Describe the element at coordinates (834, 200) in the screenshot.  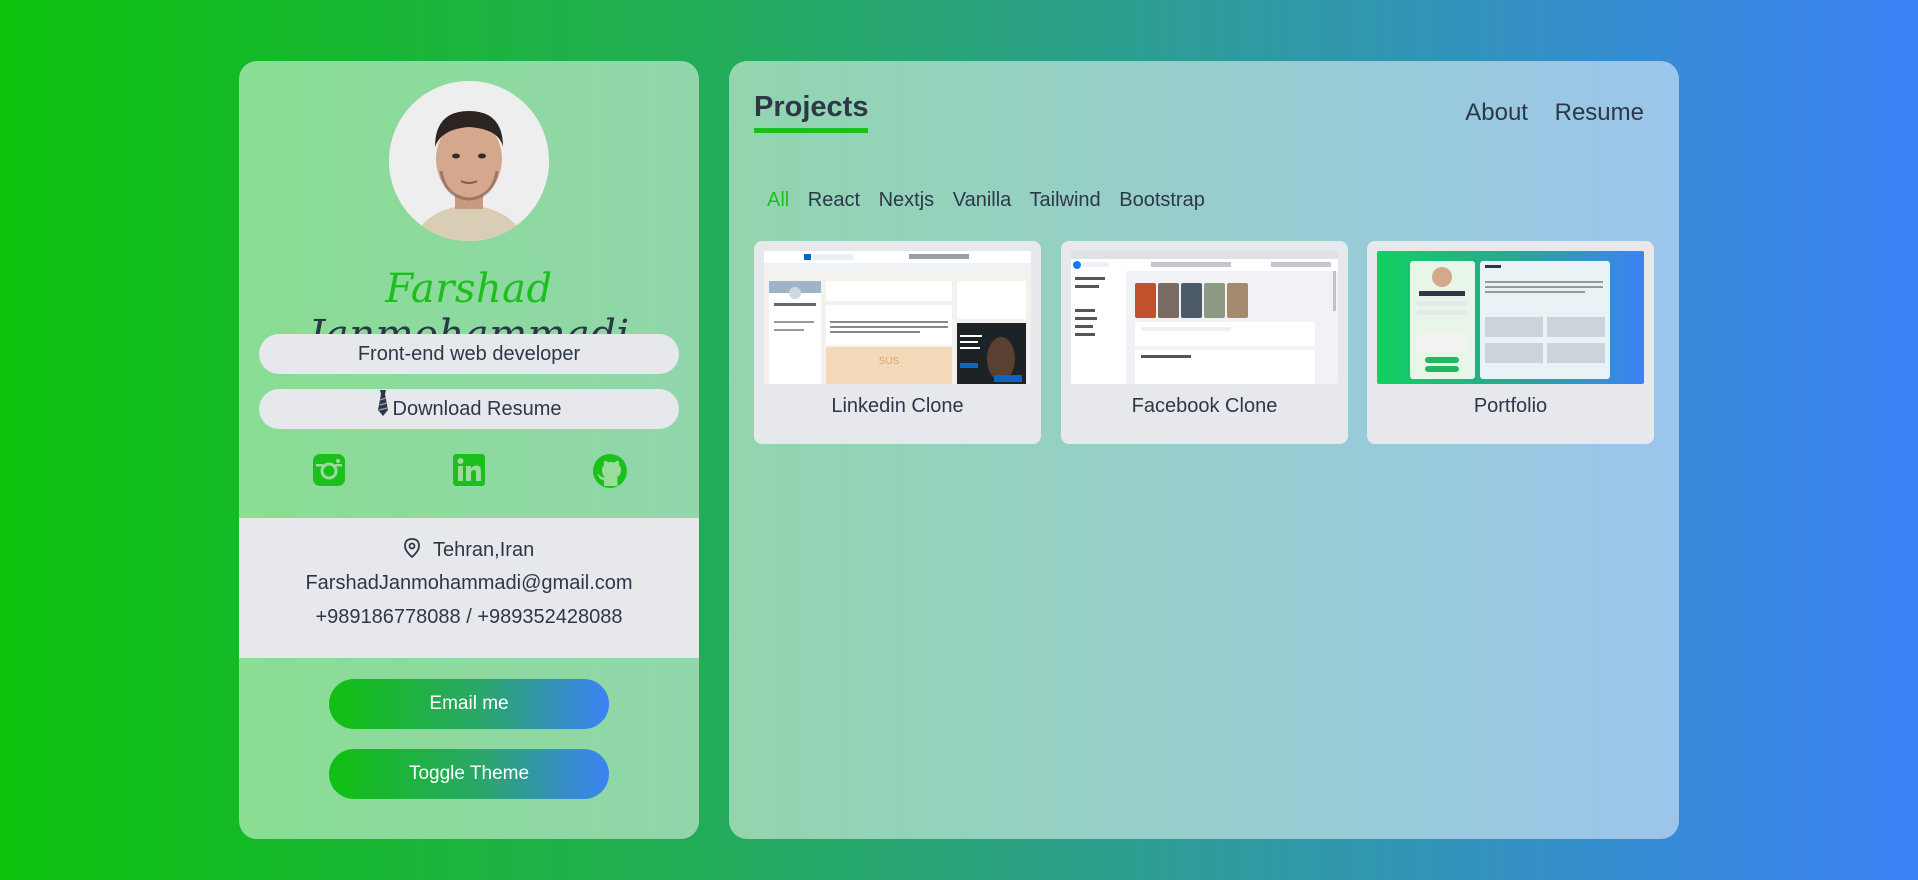
I see `filter-react: React` at that location.